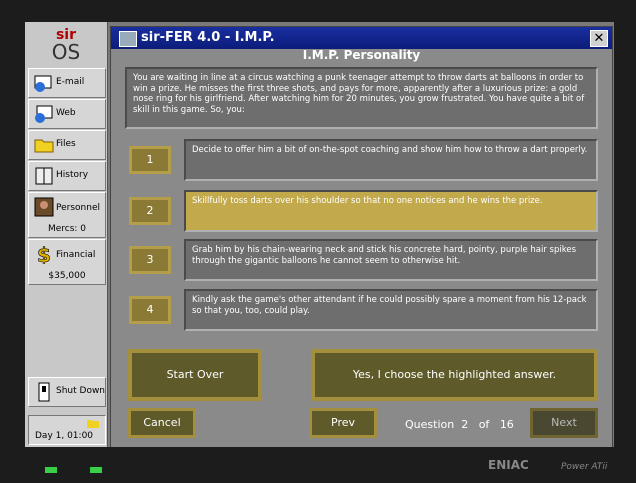  Describe the element at coordinates (128, 39) in the screenshot. I see `computer-icon` at that location.